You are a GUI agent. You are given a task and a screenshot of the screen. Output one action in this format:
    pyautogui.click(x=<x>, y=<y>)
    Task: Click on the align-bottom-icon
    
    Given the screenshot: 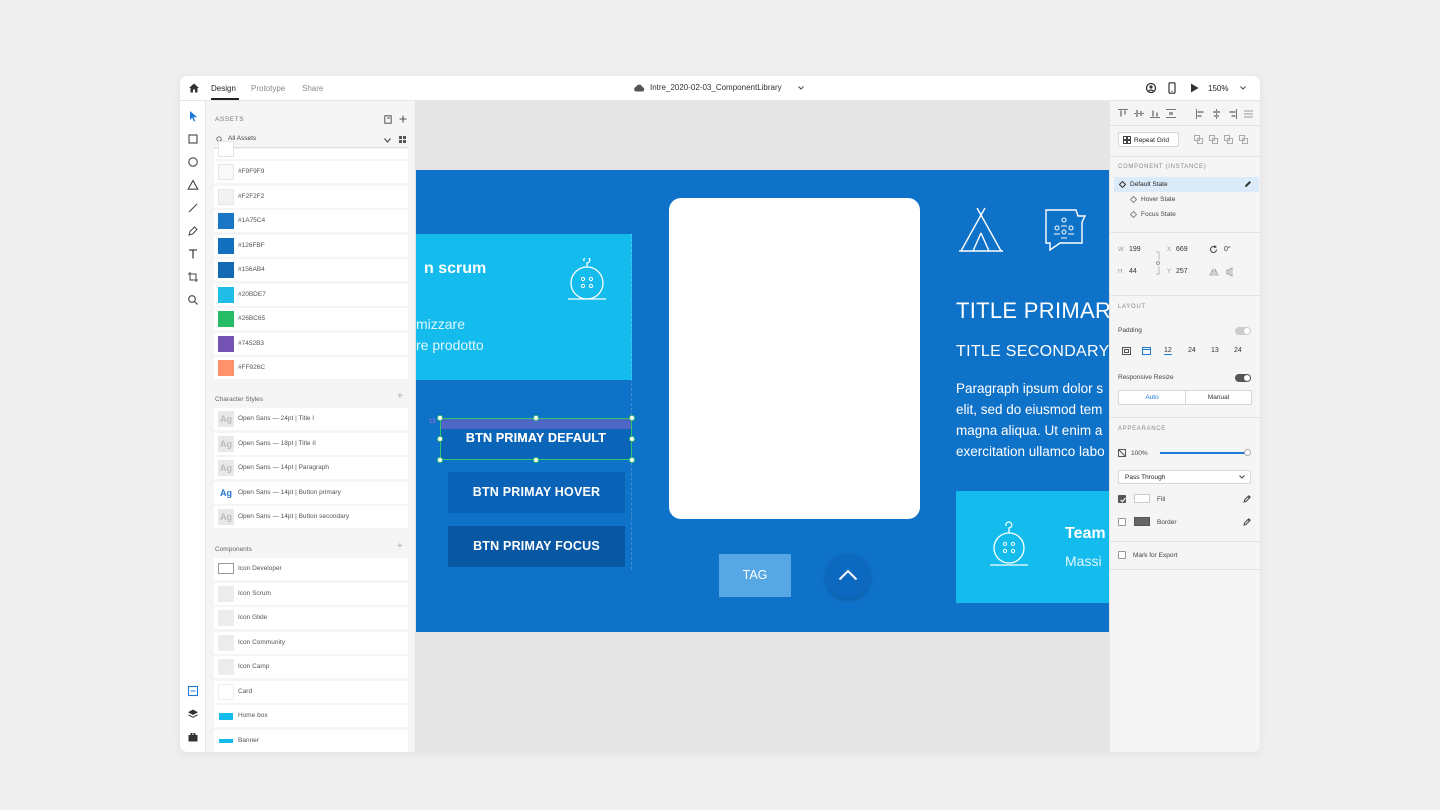 What is the action you would take?
    pyautogui.click(x=1155, y=113)
    